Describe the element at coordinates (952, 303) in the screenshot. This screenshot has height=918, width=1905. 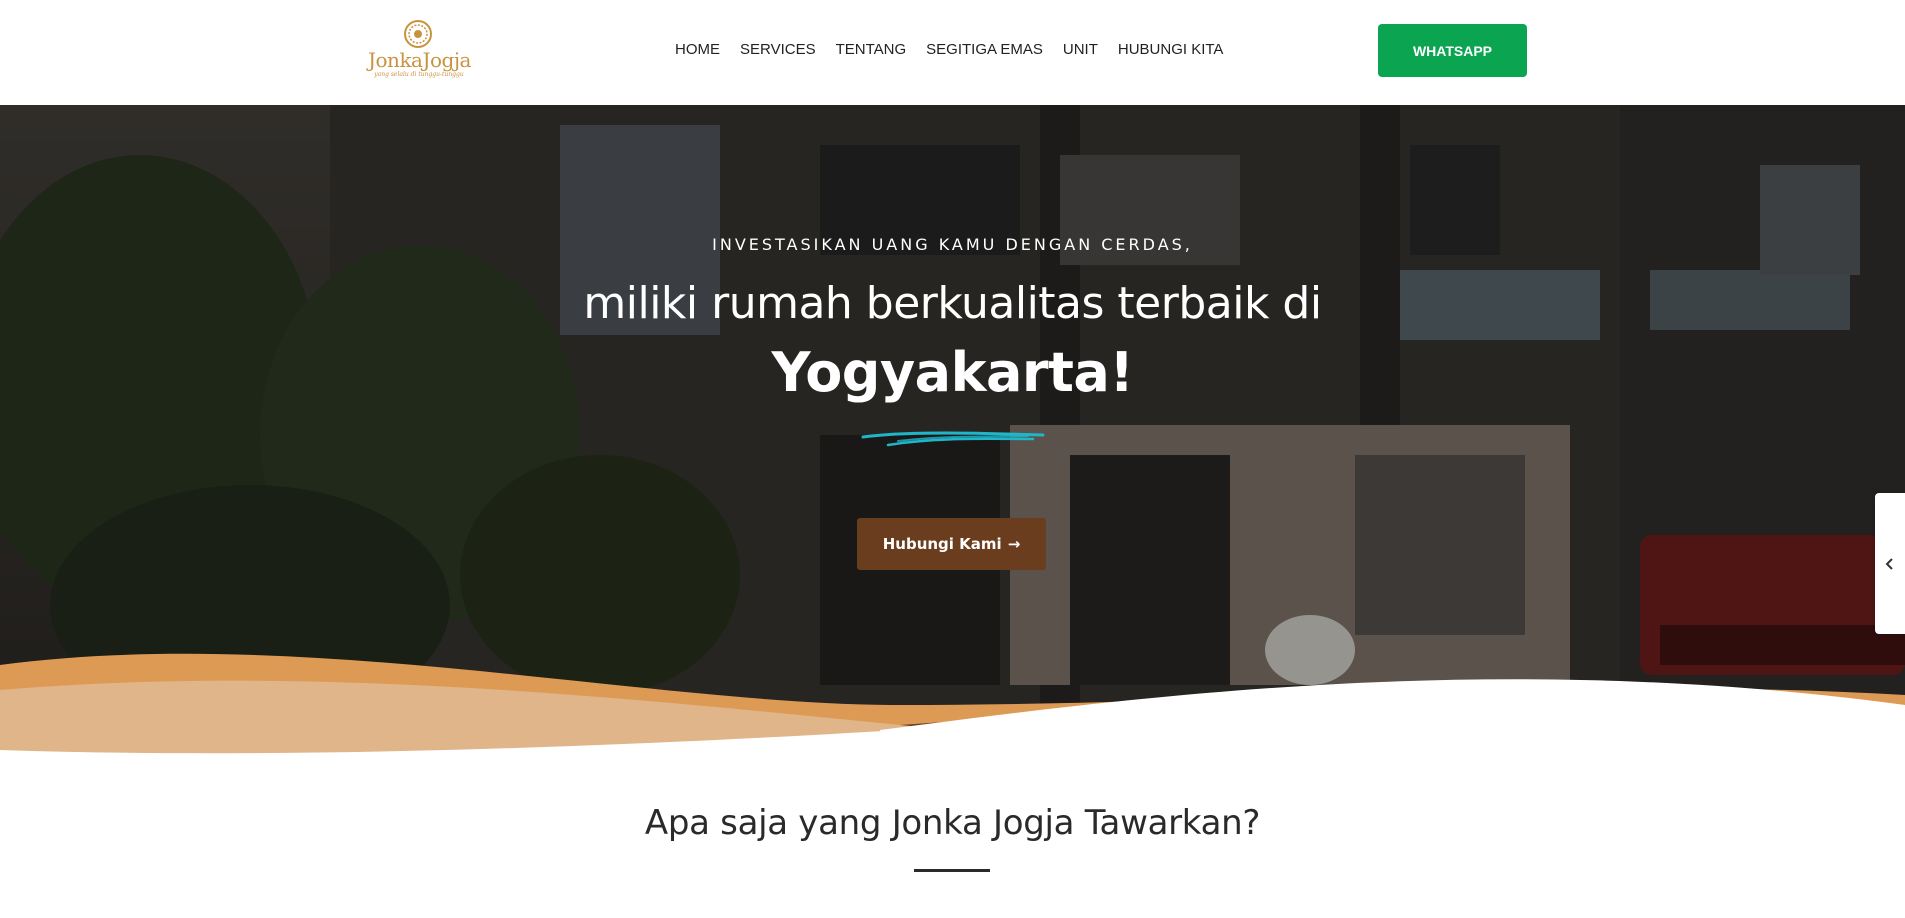
I see `hero-title-line1: miliki rumah berkualitas terbaik di` at that location.